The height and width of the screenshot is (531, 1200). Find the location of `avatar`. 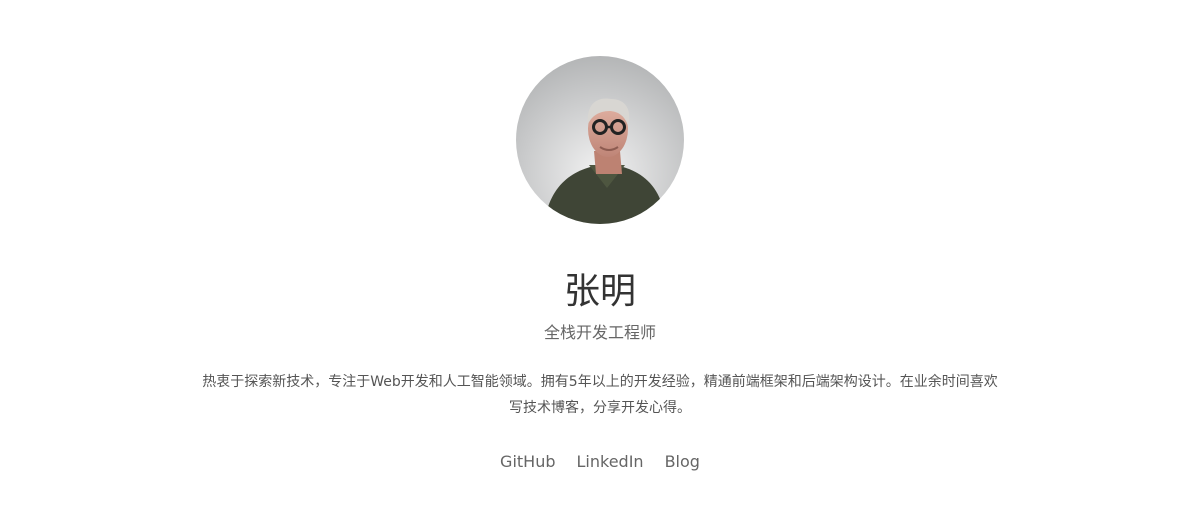

avatar is located at coordinates (600, 140).